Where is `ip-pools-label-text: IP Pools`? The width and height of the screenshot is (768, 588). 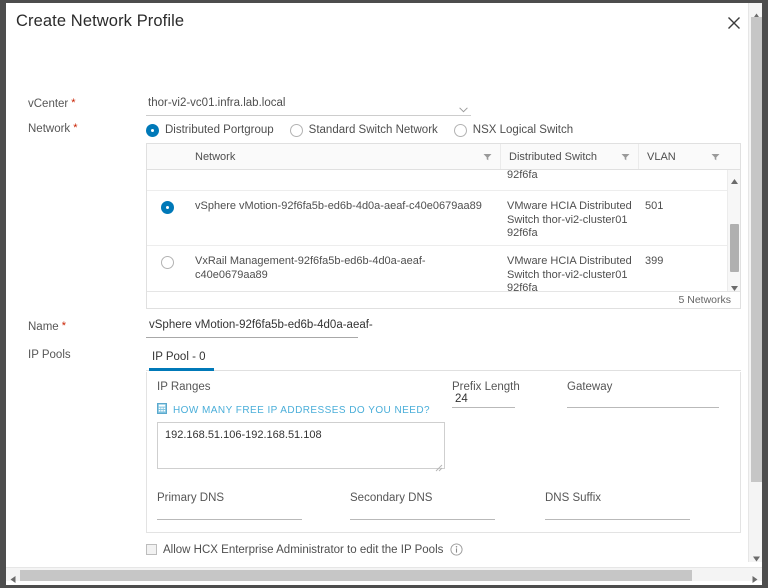 ip-pools-label-text: IP Pools is located at coordinates (49, 355).